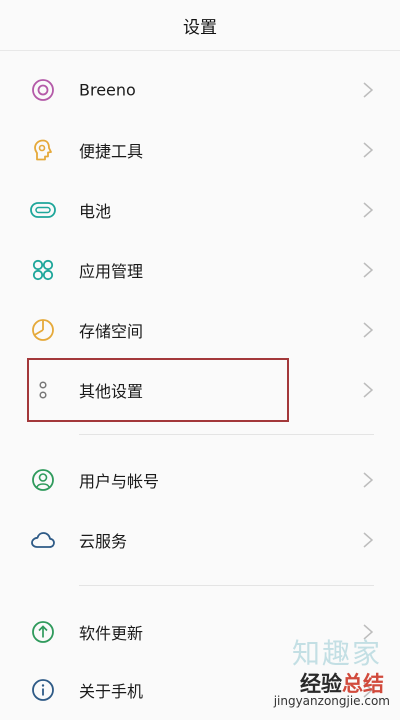  Describe the element at coordinates (111, 151) in the screenshot. I see `settings-item-label: 便捷工具` at that location.